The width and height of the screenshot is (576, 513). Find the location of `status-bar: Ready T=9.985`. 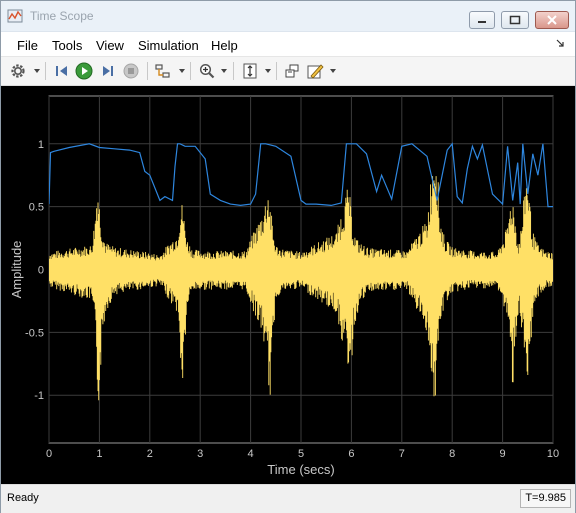

status-bar: Ready T=9.985 is located at coordinates (288, 498).